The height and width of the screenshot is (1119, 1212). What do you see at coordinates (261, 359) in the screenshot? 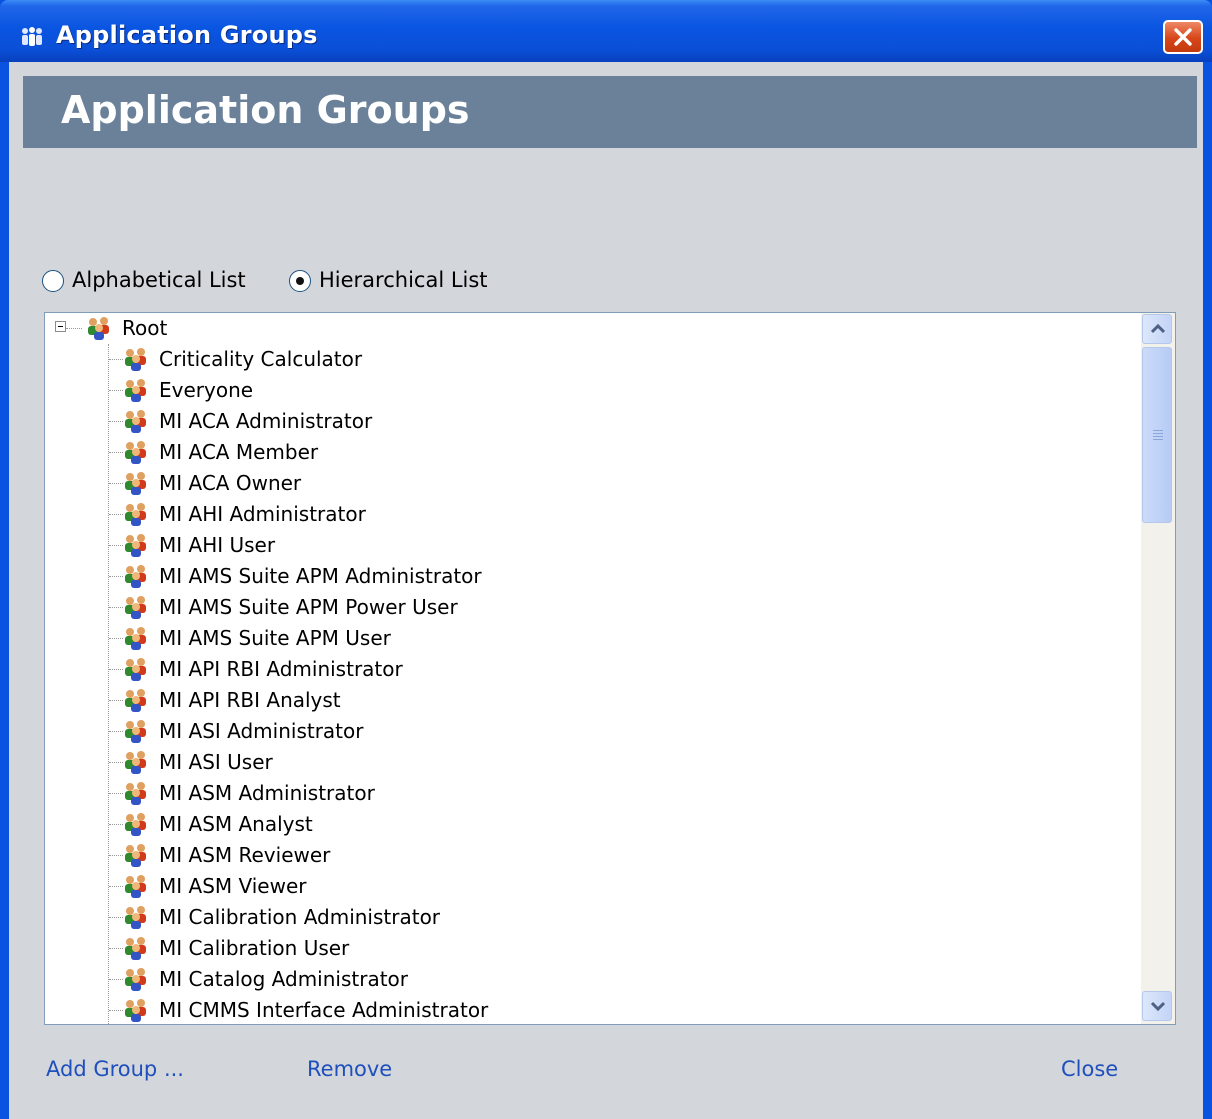
I see `tree-node-label: Criticality Calculator` at bounding box center [261, 359].